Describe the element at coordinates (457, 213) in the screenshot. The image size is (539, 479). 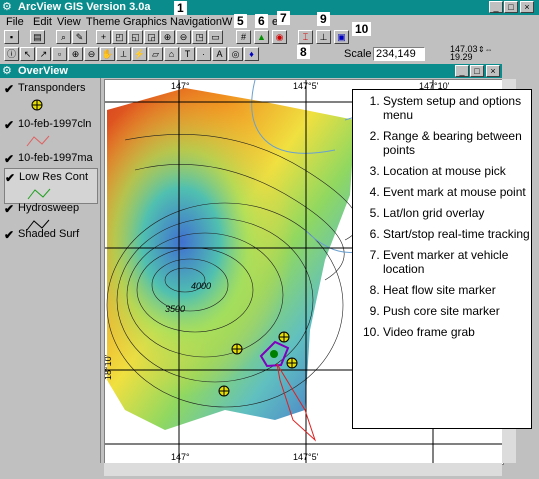
I see `legend-item: Lat/lon grid overlay` at that location.